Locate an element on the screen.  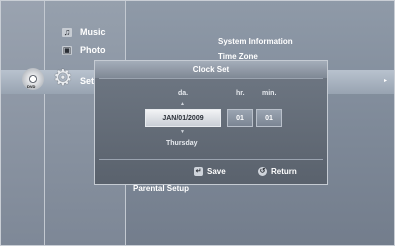
disc-label: DVD is located at coordinates (31, 86).